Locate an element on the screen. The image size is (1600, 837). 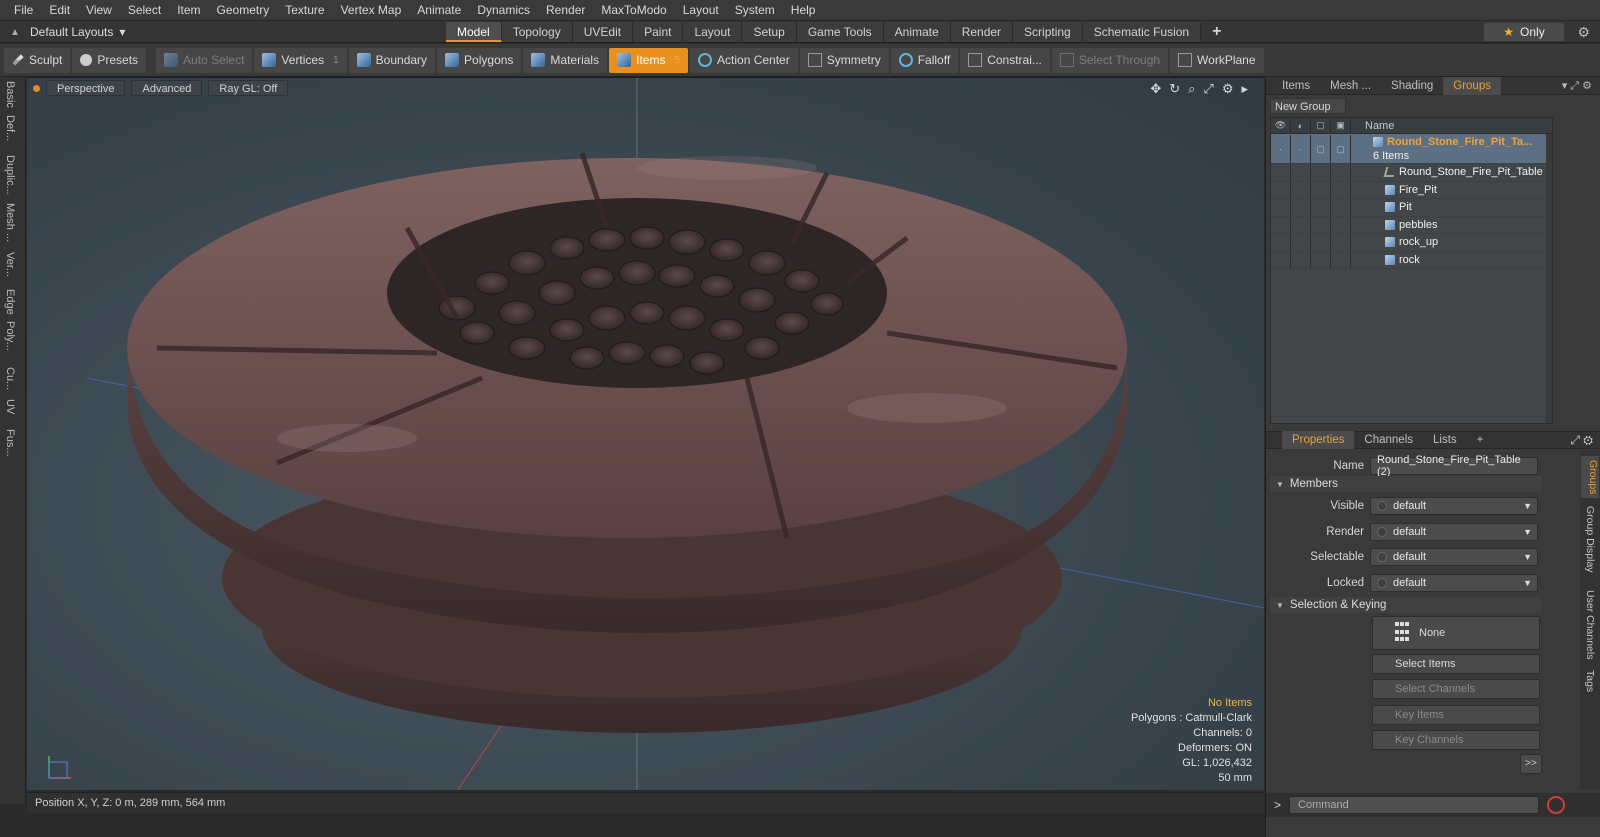
collapse-icon: ▲ is located at coordinates (15, 32).